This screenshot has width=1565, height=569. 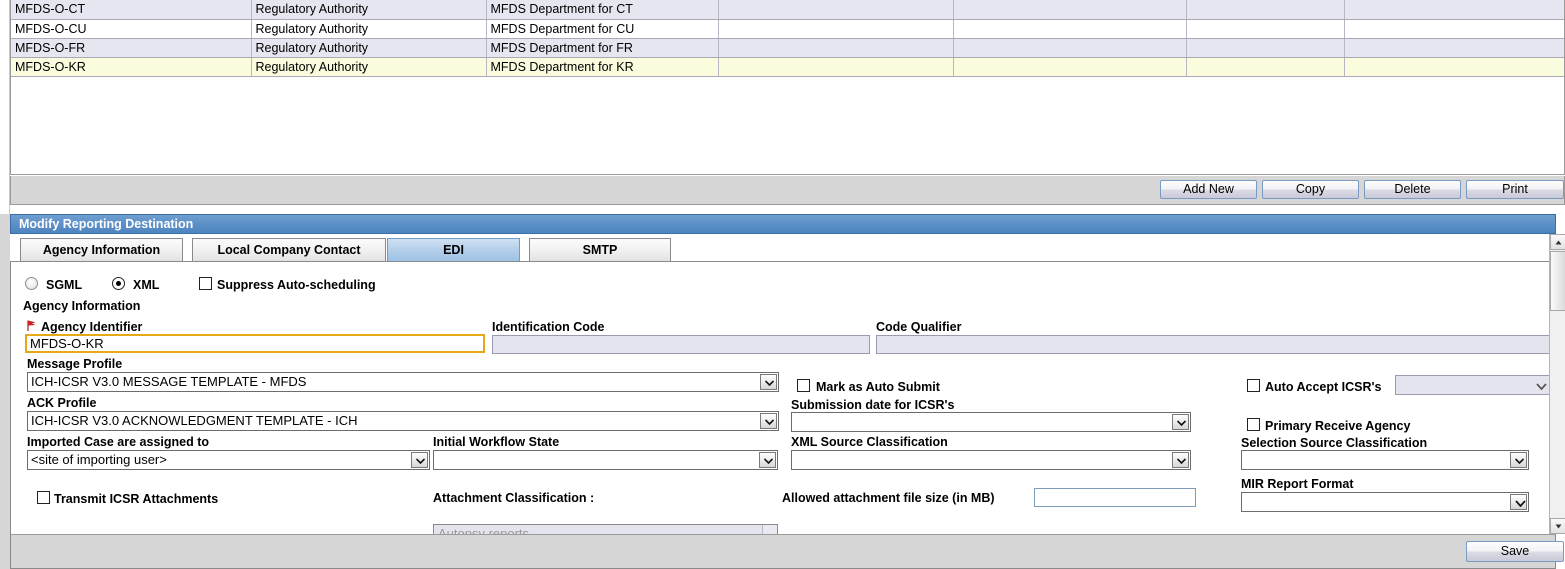 What do you see at coordinates (118, 283) in the screenshot?
I see `radio-xml` at bounding box center [118, 283].